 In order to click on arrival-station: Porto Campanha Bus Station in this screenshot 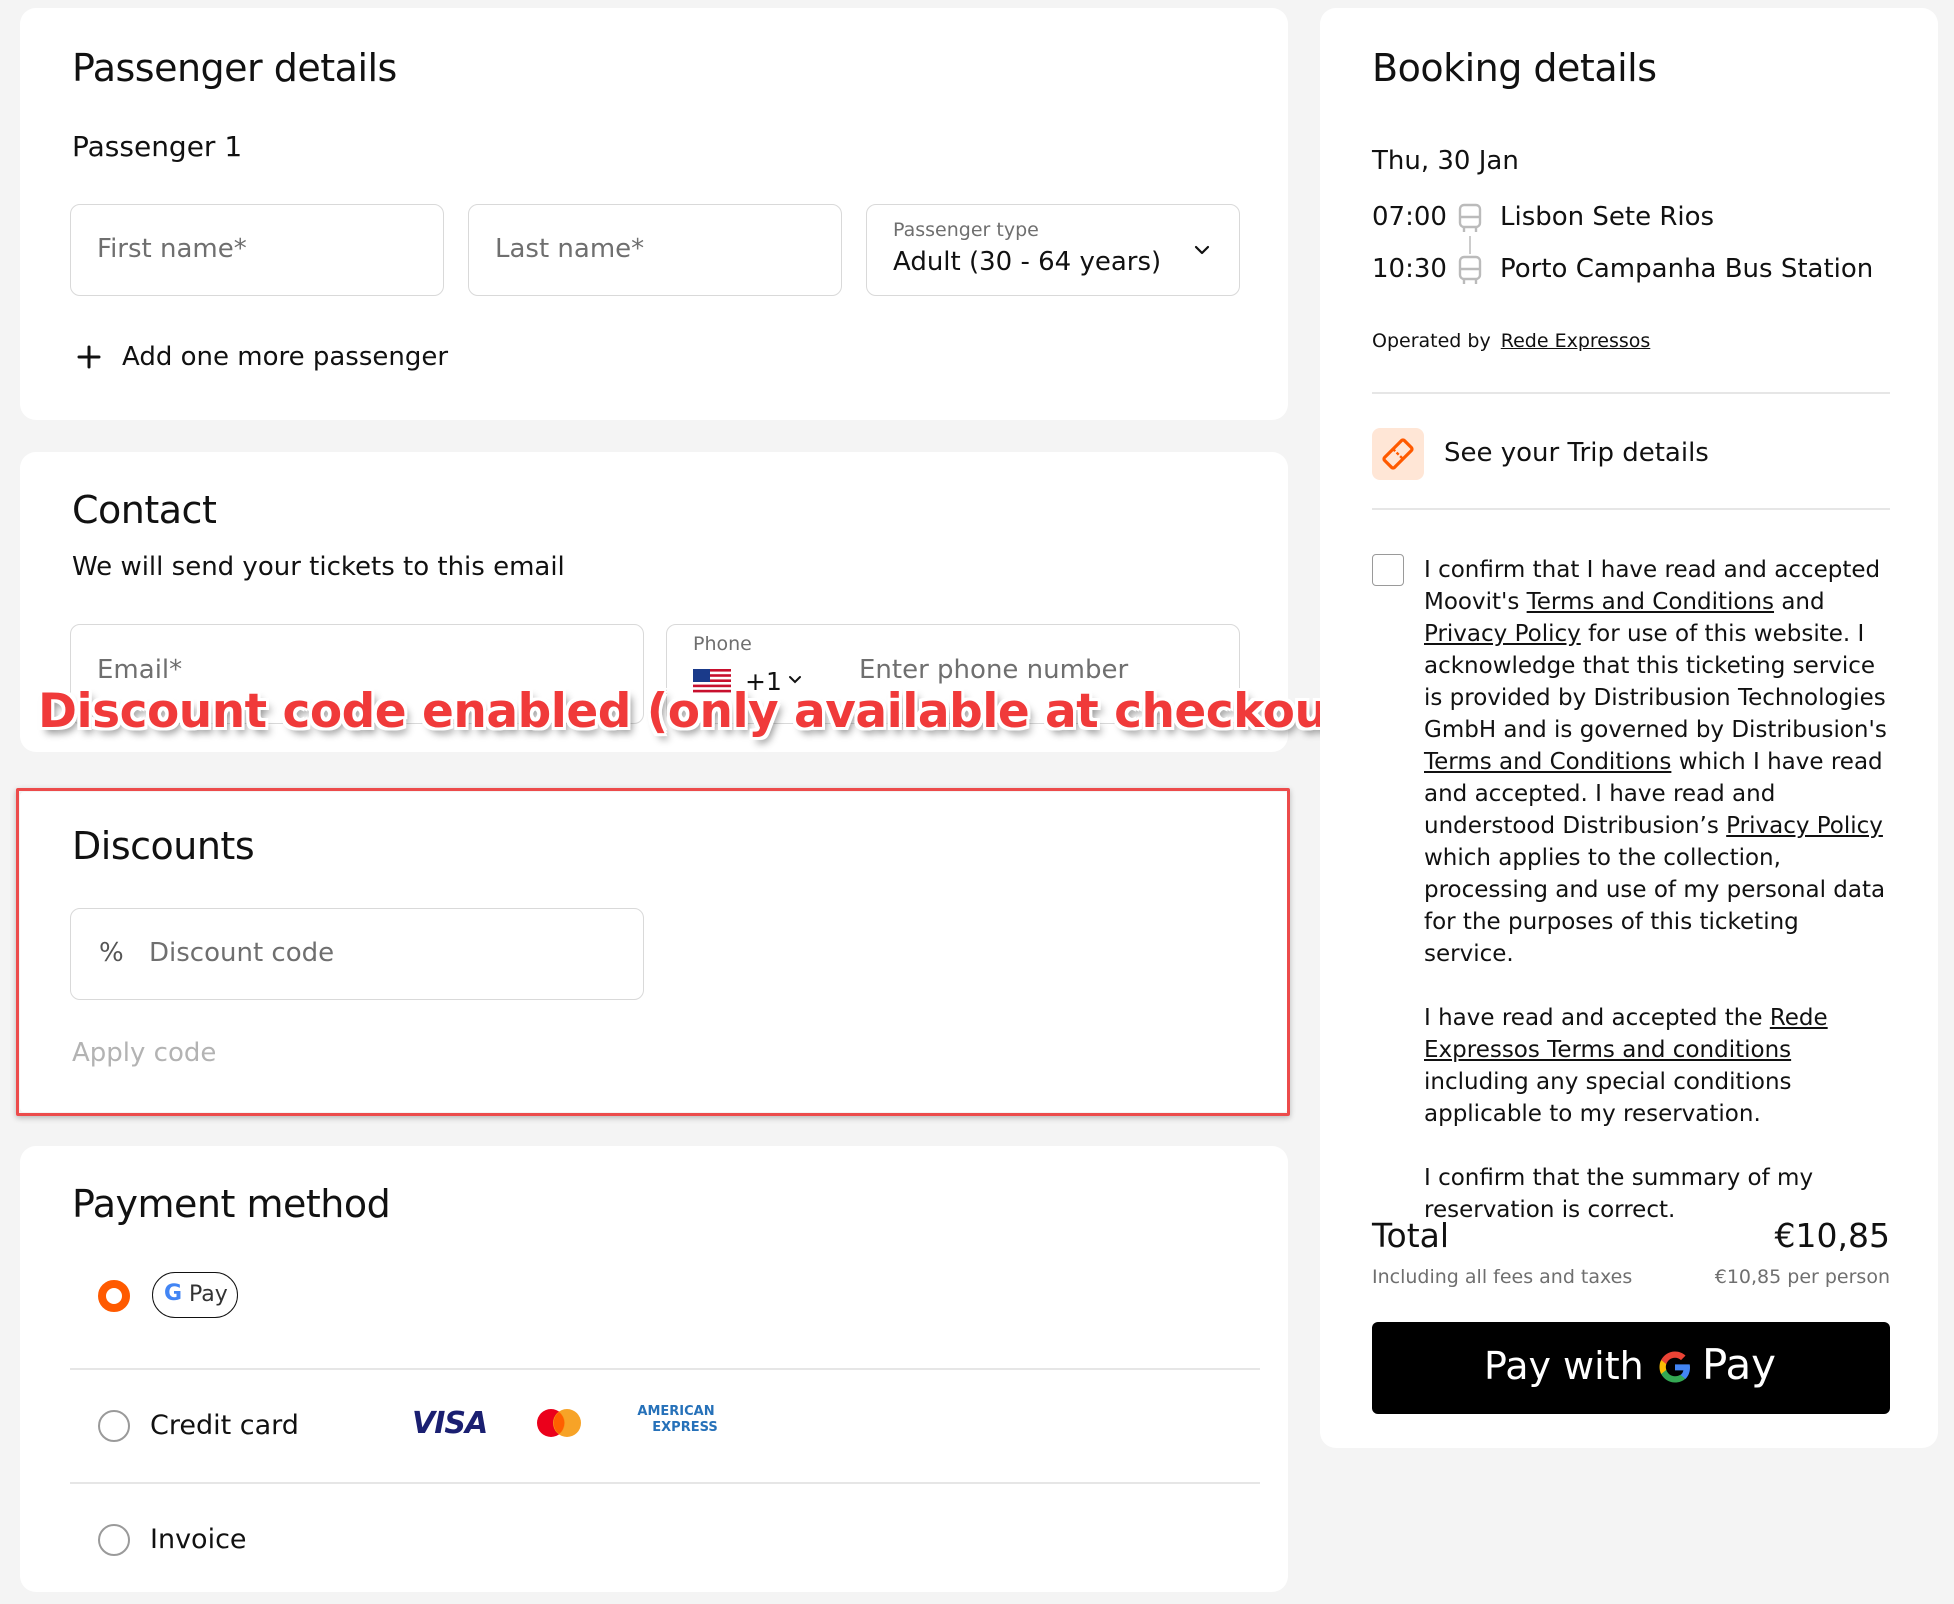, I will do `click(1687, 269)`.